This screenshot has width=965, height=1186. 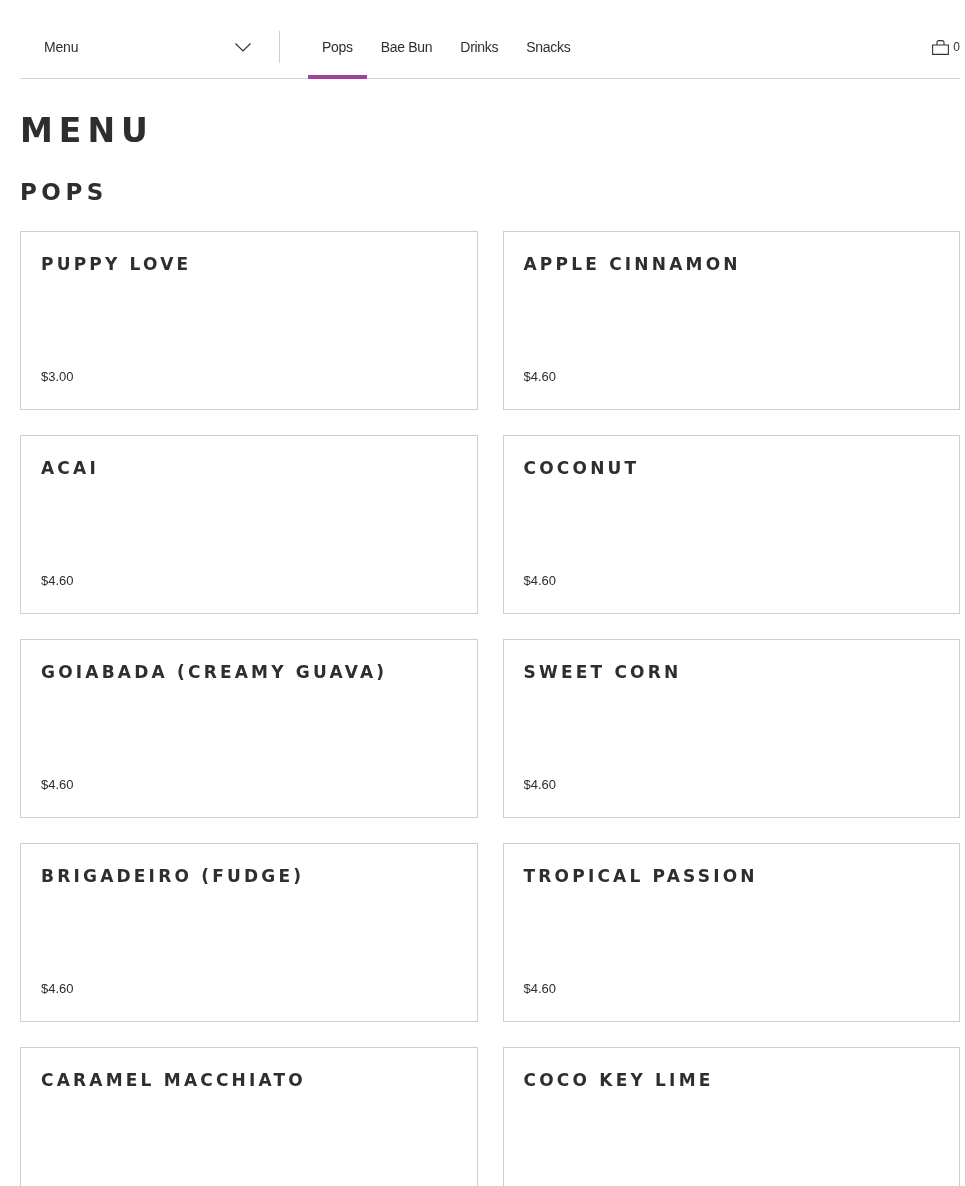 What do you see at coordinates (581, 468) in the screenshot?
I see `item-name: COCONUT` at bounding box center [581, 468].